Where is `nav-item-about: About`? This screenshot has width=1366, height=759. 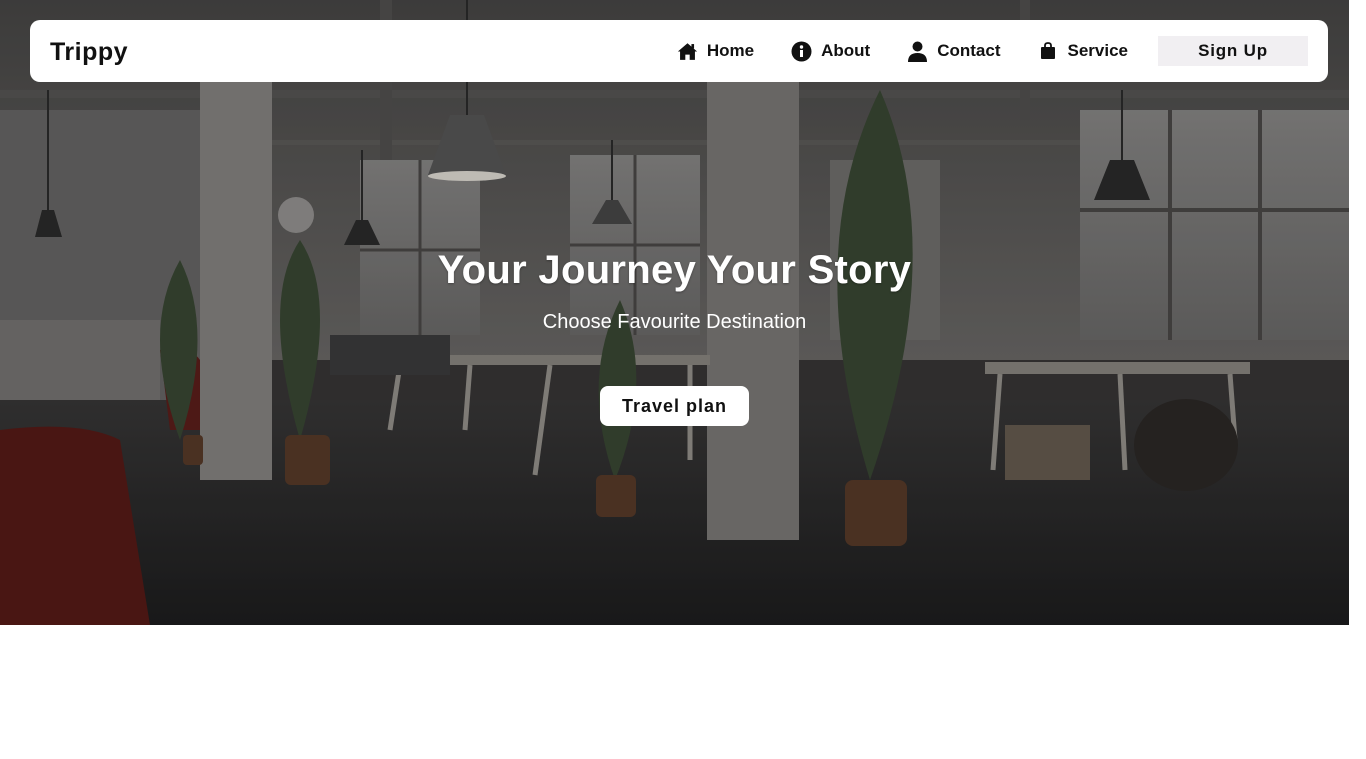 nav-item-about: About is located at coordinates (830, 51).